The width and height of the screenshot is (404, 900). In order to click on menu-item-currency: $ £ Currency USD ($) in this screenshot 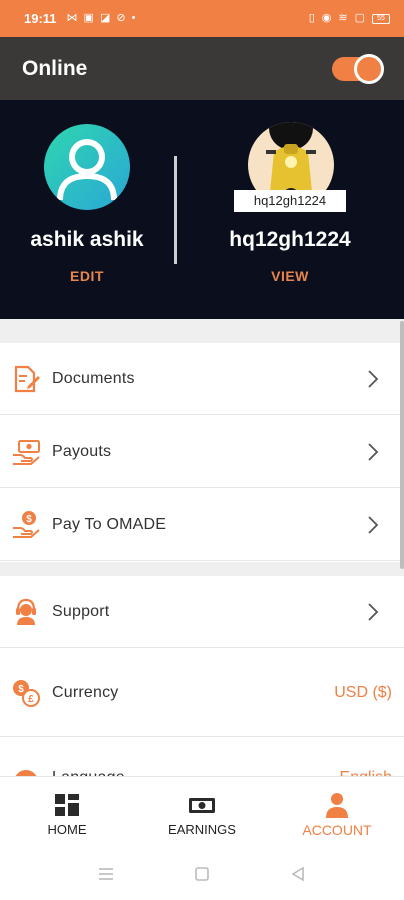, I will do `click(202, 693)`.